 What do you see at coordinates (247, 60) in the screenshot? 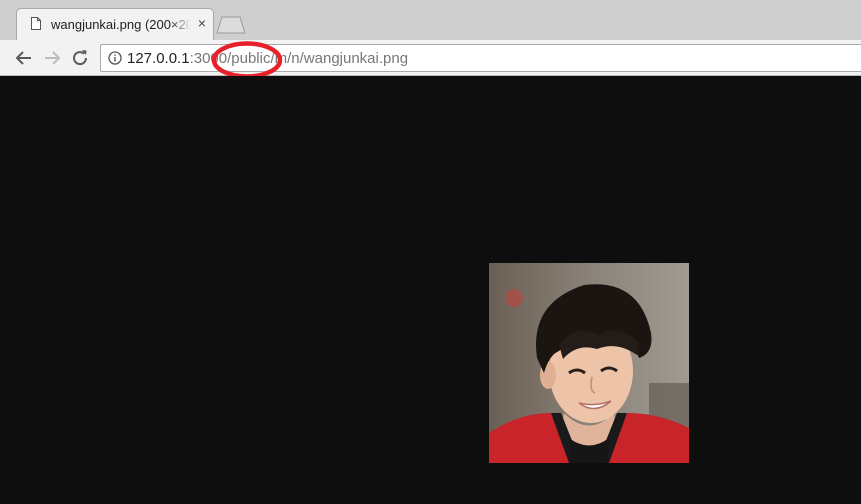
I see `red-circle-annotation` at bounding box center [247, 60].